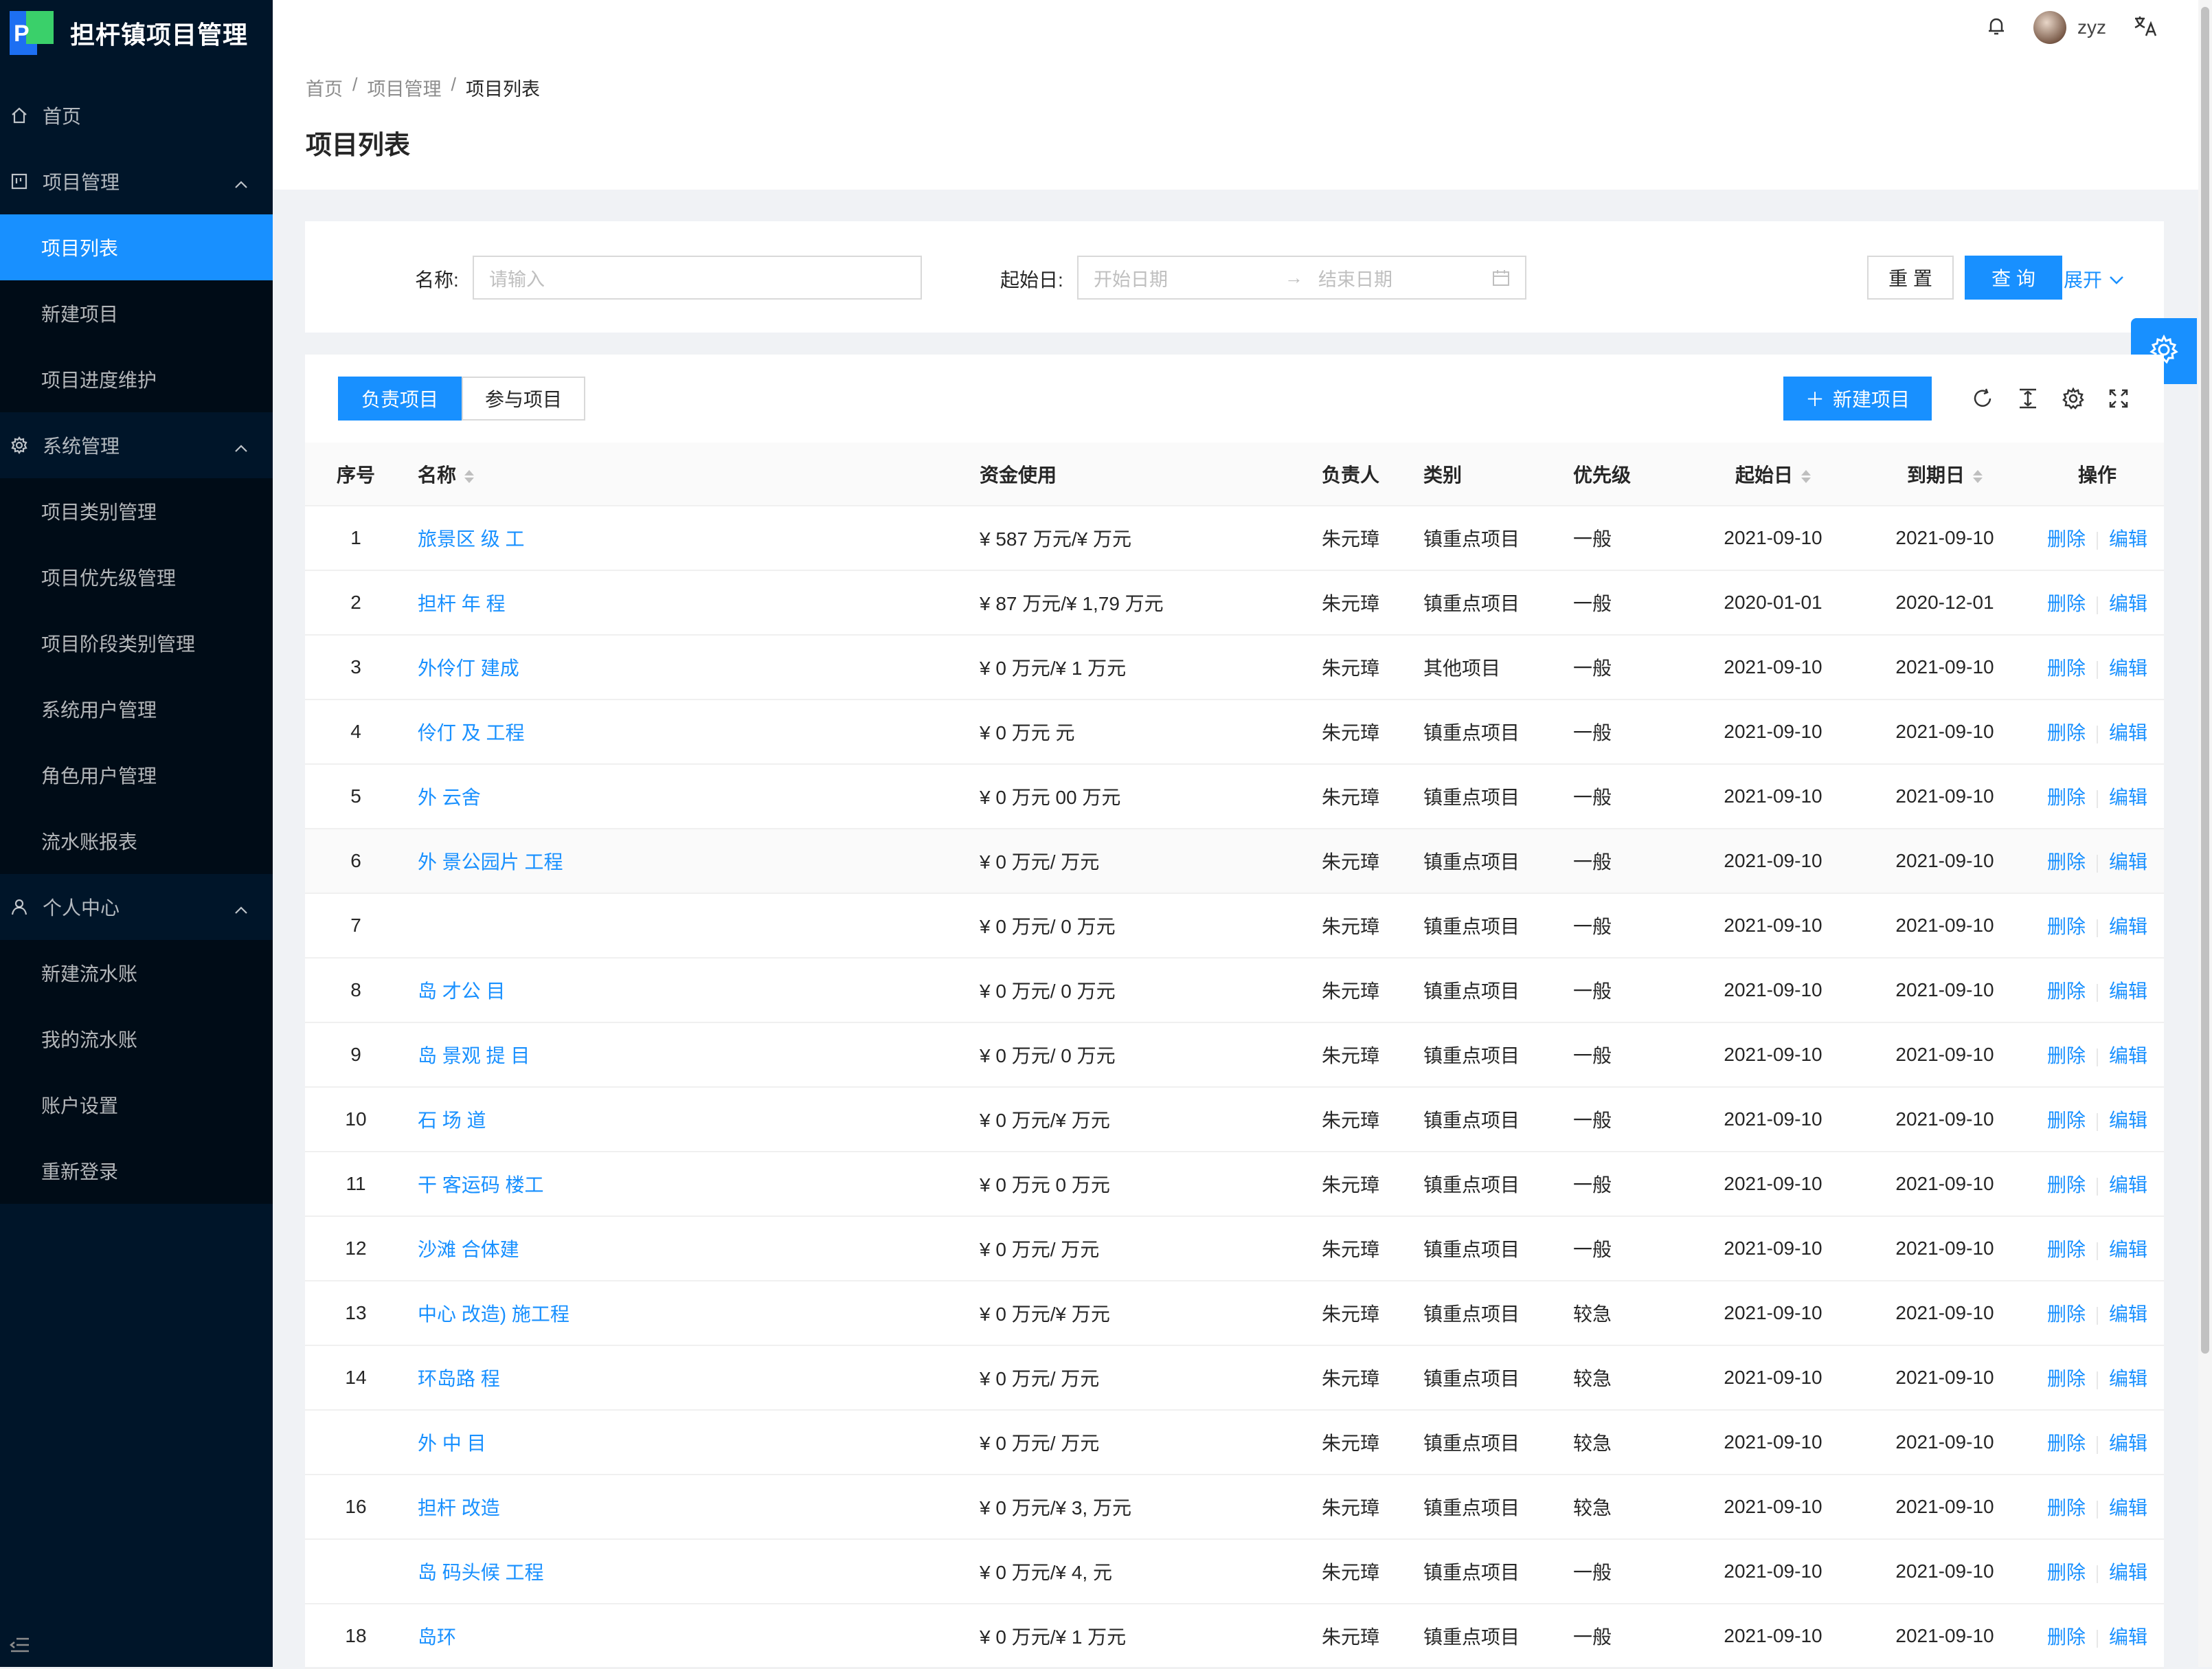 This screenshot has width=2212, height=1669. I want to click on project-name-link: 旅景区 级 工, so click(688, 538).